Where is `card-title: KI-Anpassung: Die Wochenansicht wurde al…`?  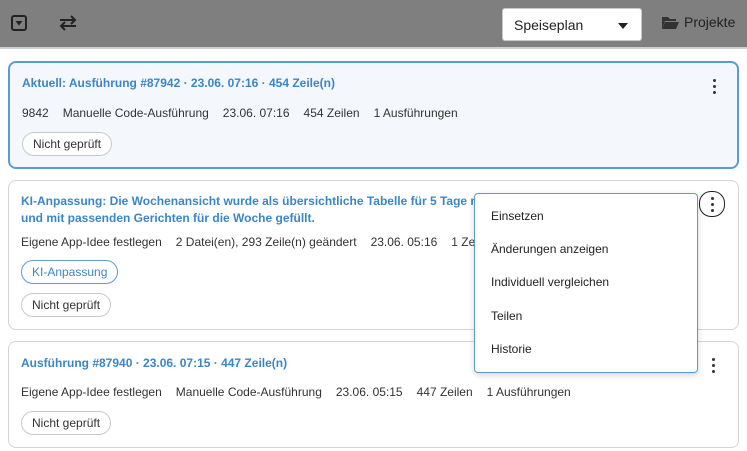
card-title: KI-Anpassung: Die Wochenansicht wurde al… is located at coordinates (251, 210).